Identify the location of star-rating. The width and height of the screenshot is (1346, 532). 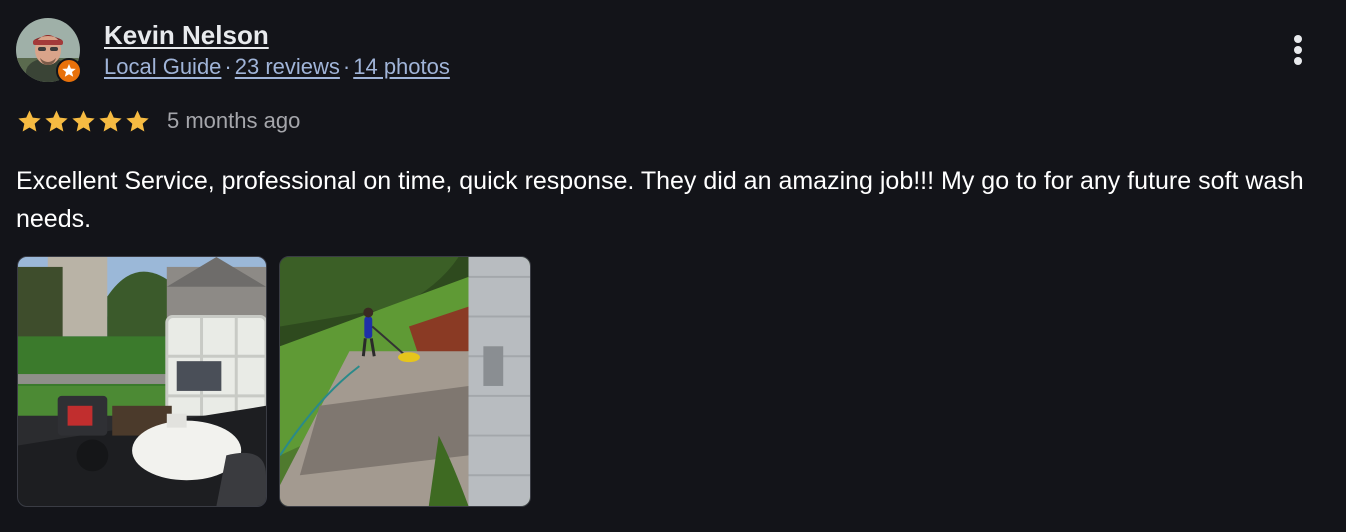
(83, 121).